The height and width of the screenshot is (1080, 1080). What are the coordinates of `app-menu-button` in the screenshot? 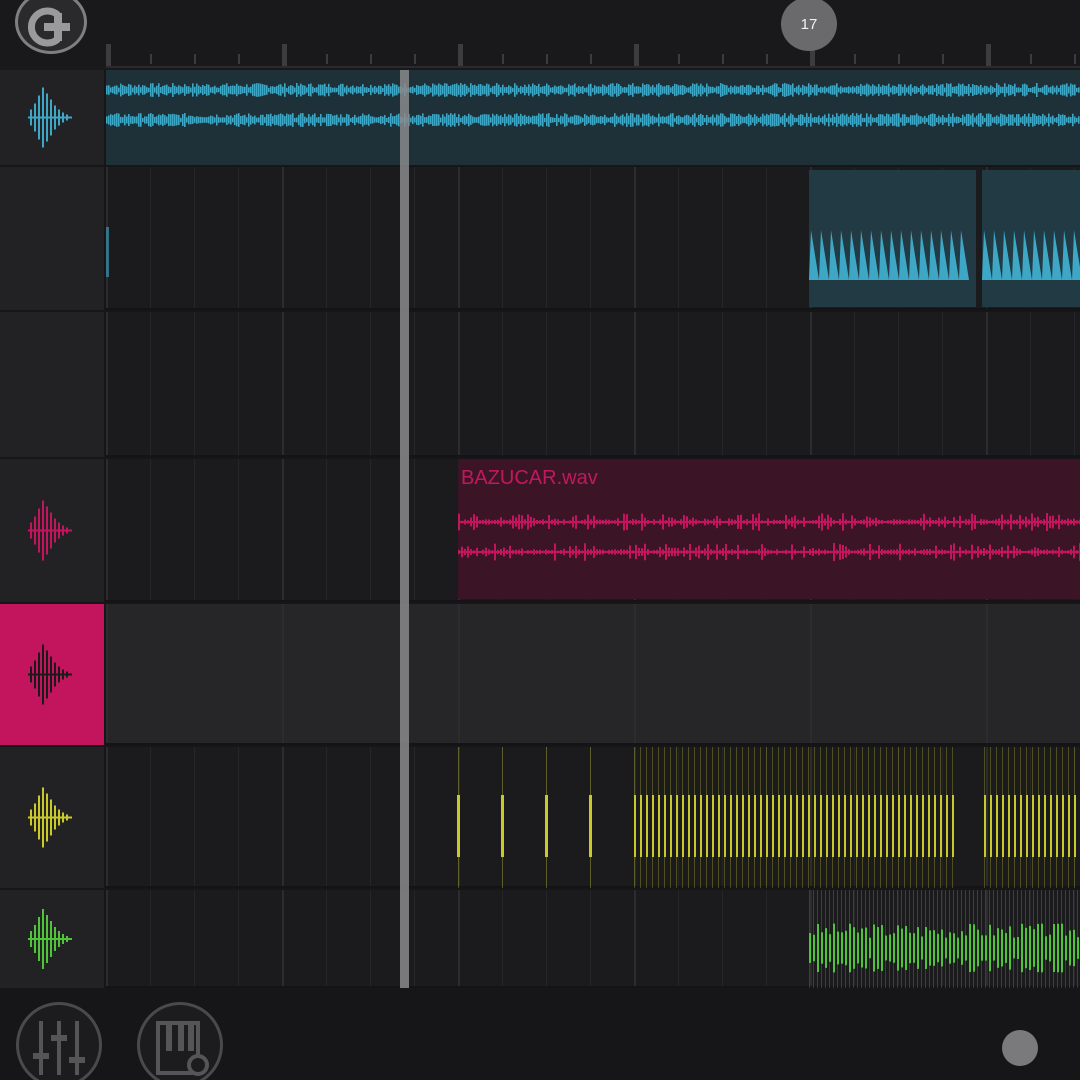 It's located at (51, 27).